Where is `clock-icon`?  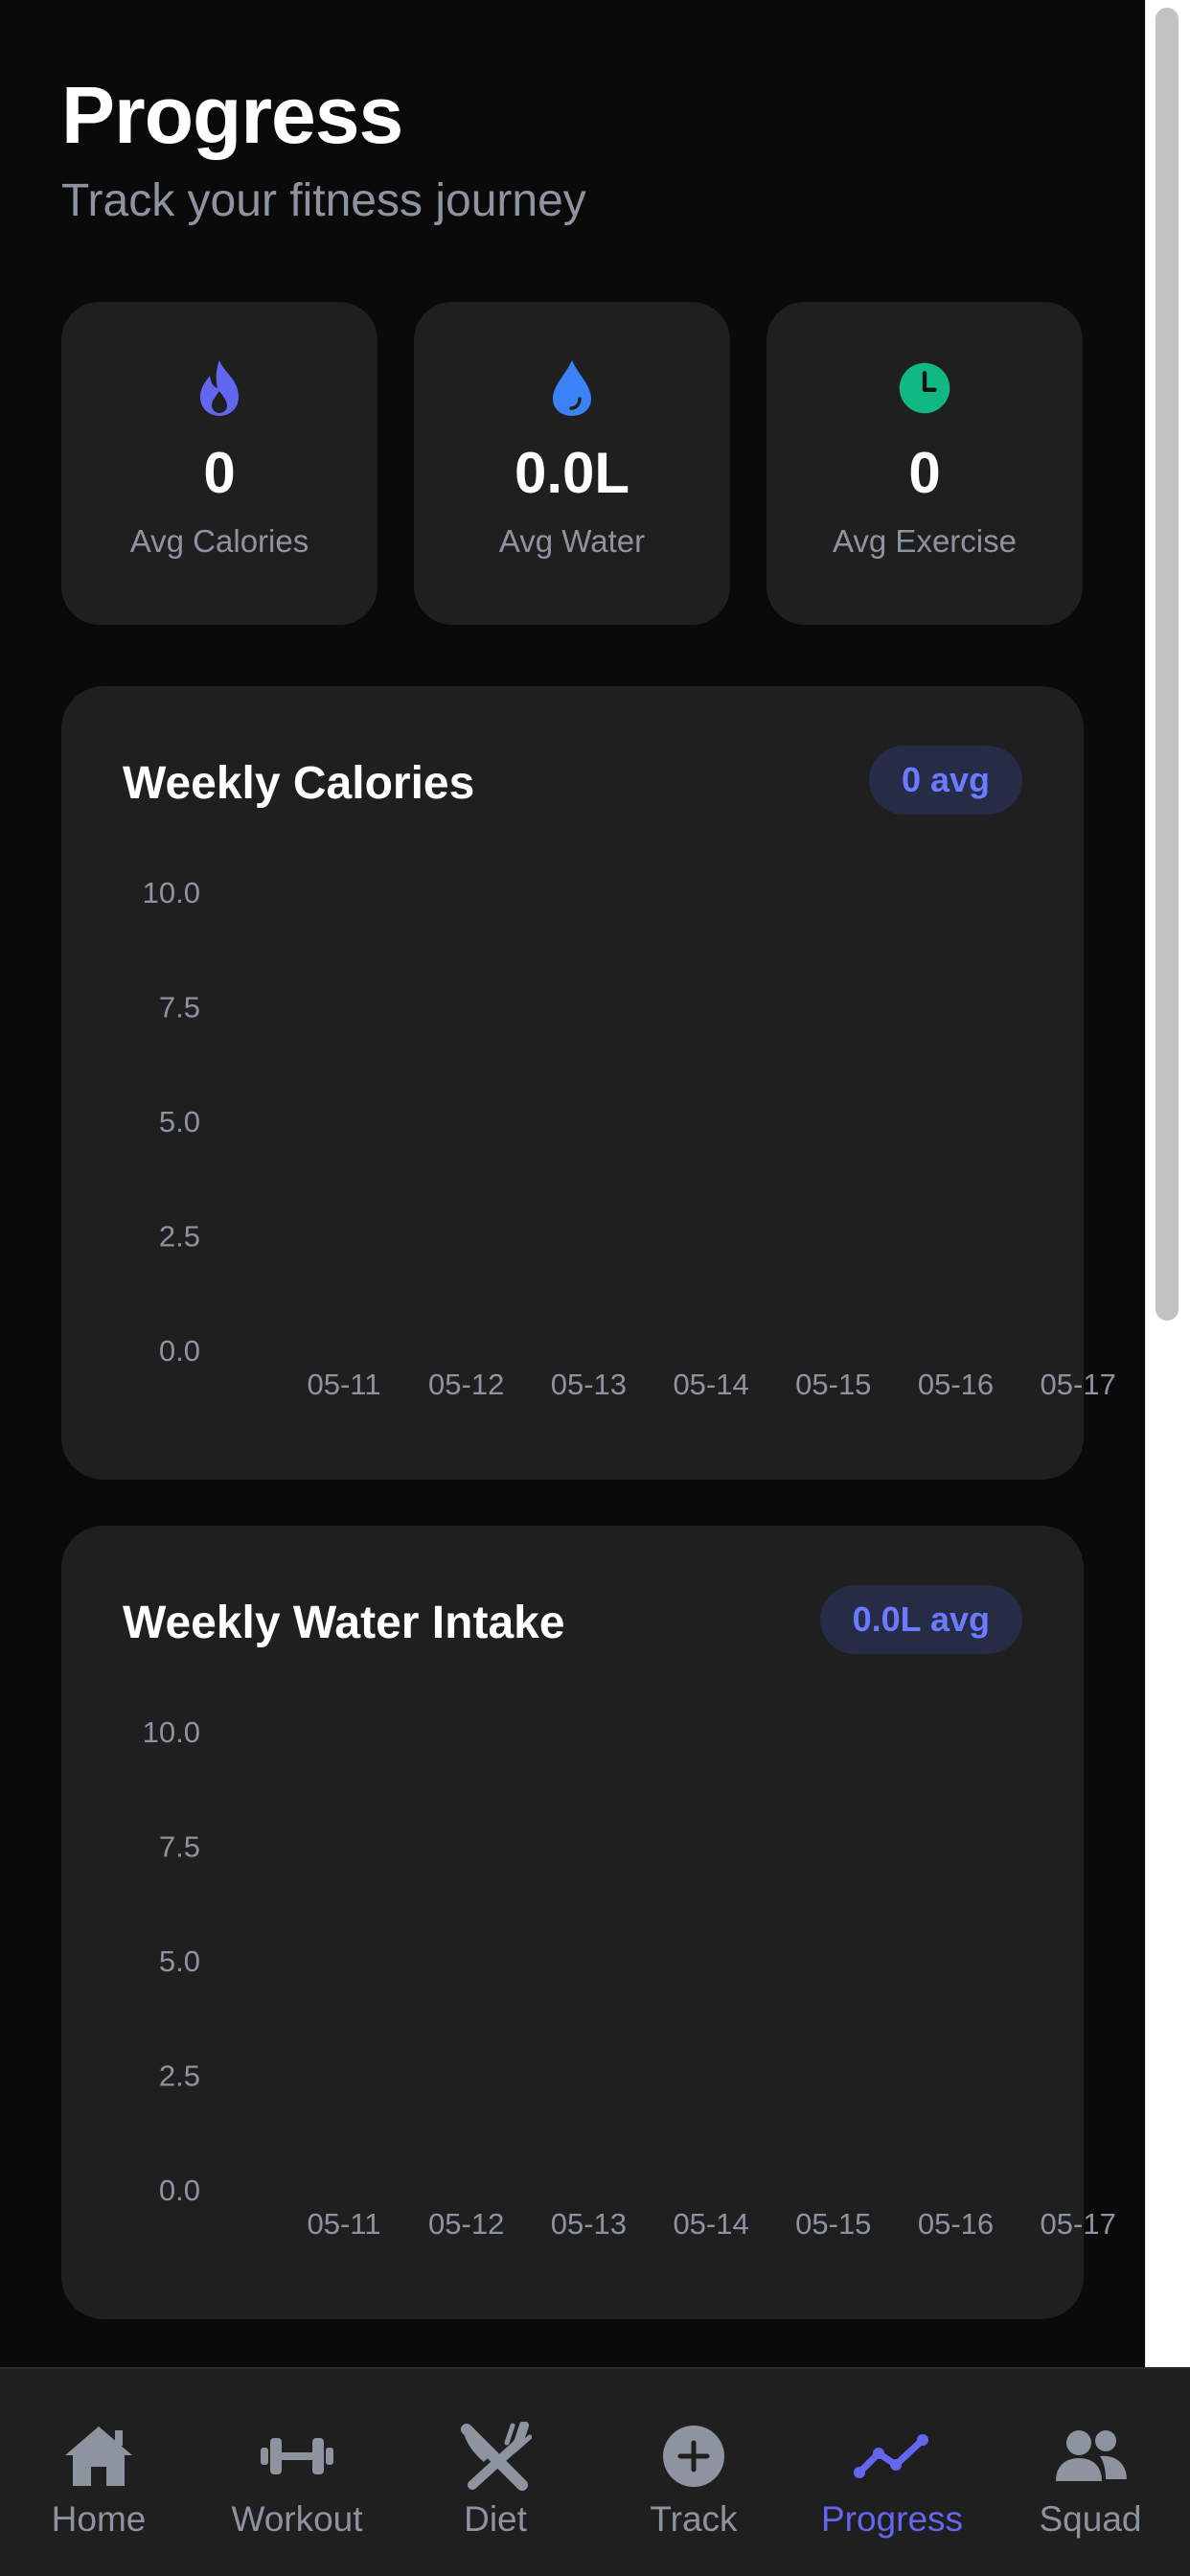
clock-icon is located at coordinates (925, 388).